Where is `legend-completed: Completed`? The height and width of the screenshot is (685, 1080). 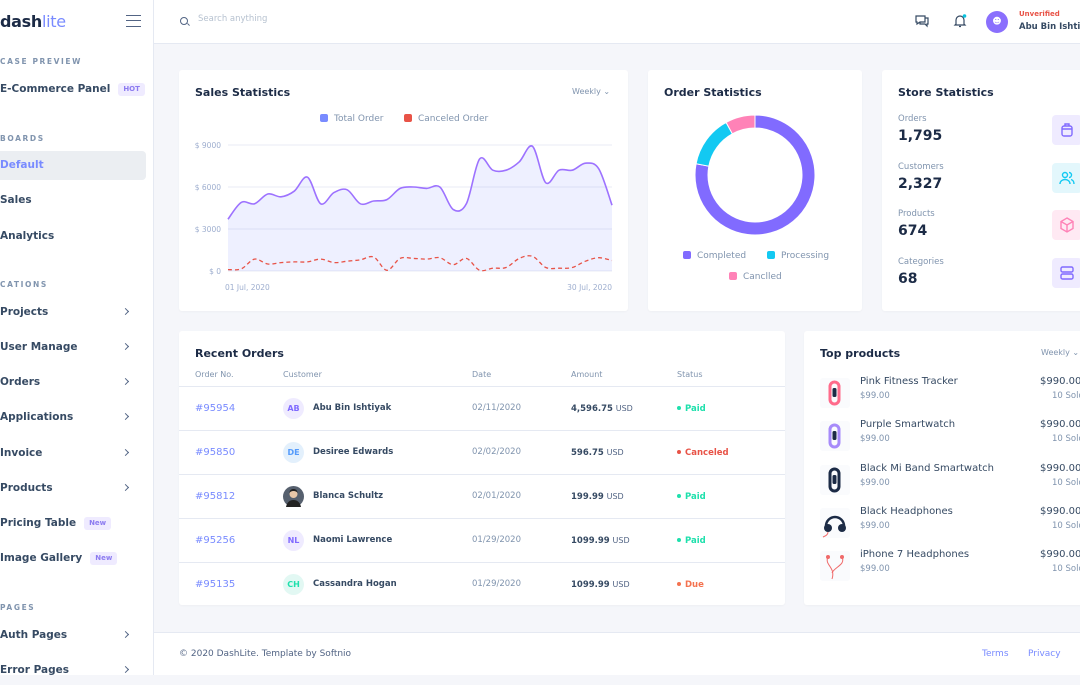
legend-completed: Completed is located at coordinates (714, 256).